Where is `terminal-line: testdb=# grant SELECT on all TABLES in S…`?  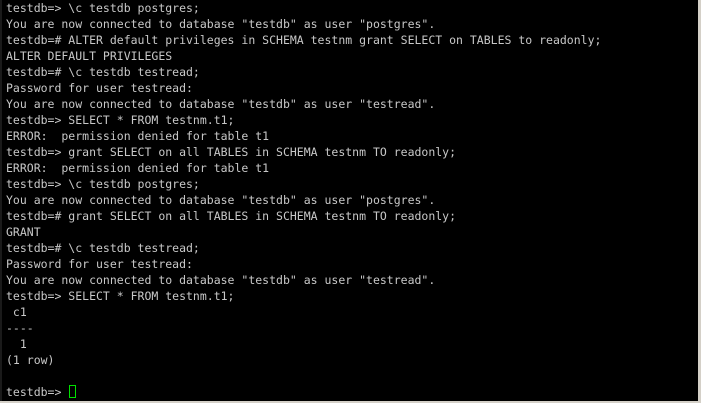 terminal-line: testdb=# grant SELECT on all TABLES in S… is located at coordinates (231, 216).